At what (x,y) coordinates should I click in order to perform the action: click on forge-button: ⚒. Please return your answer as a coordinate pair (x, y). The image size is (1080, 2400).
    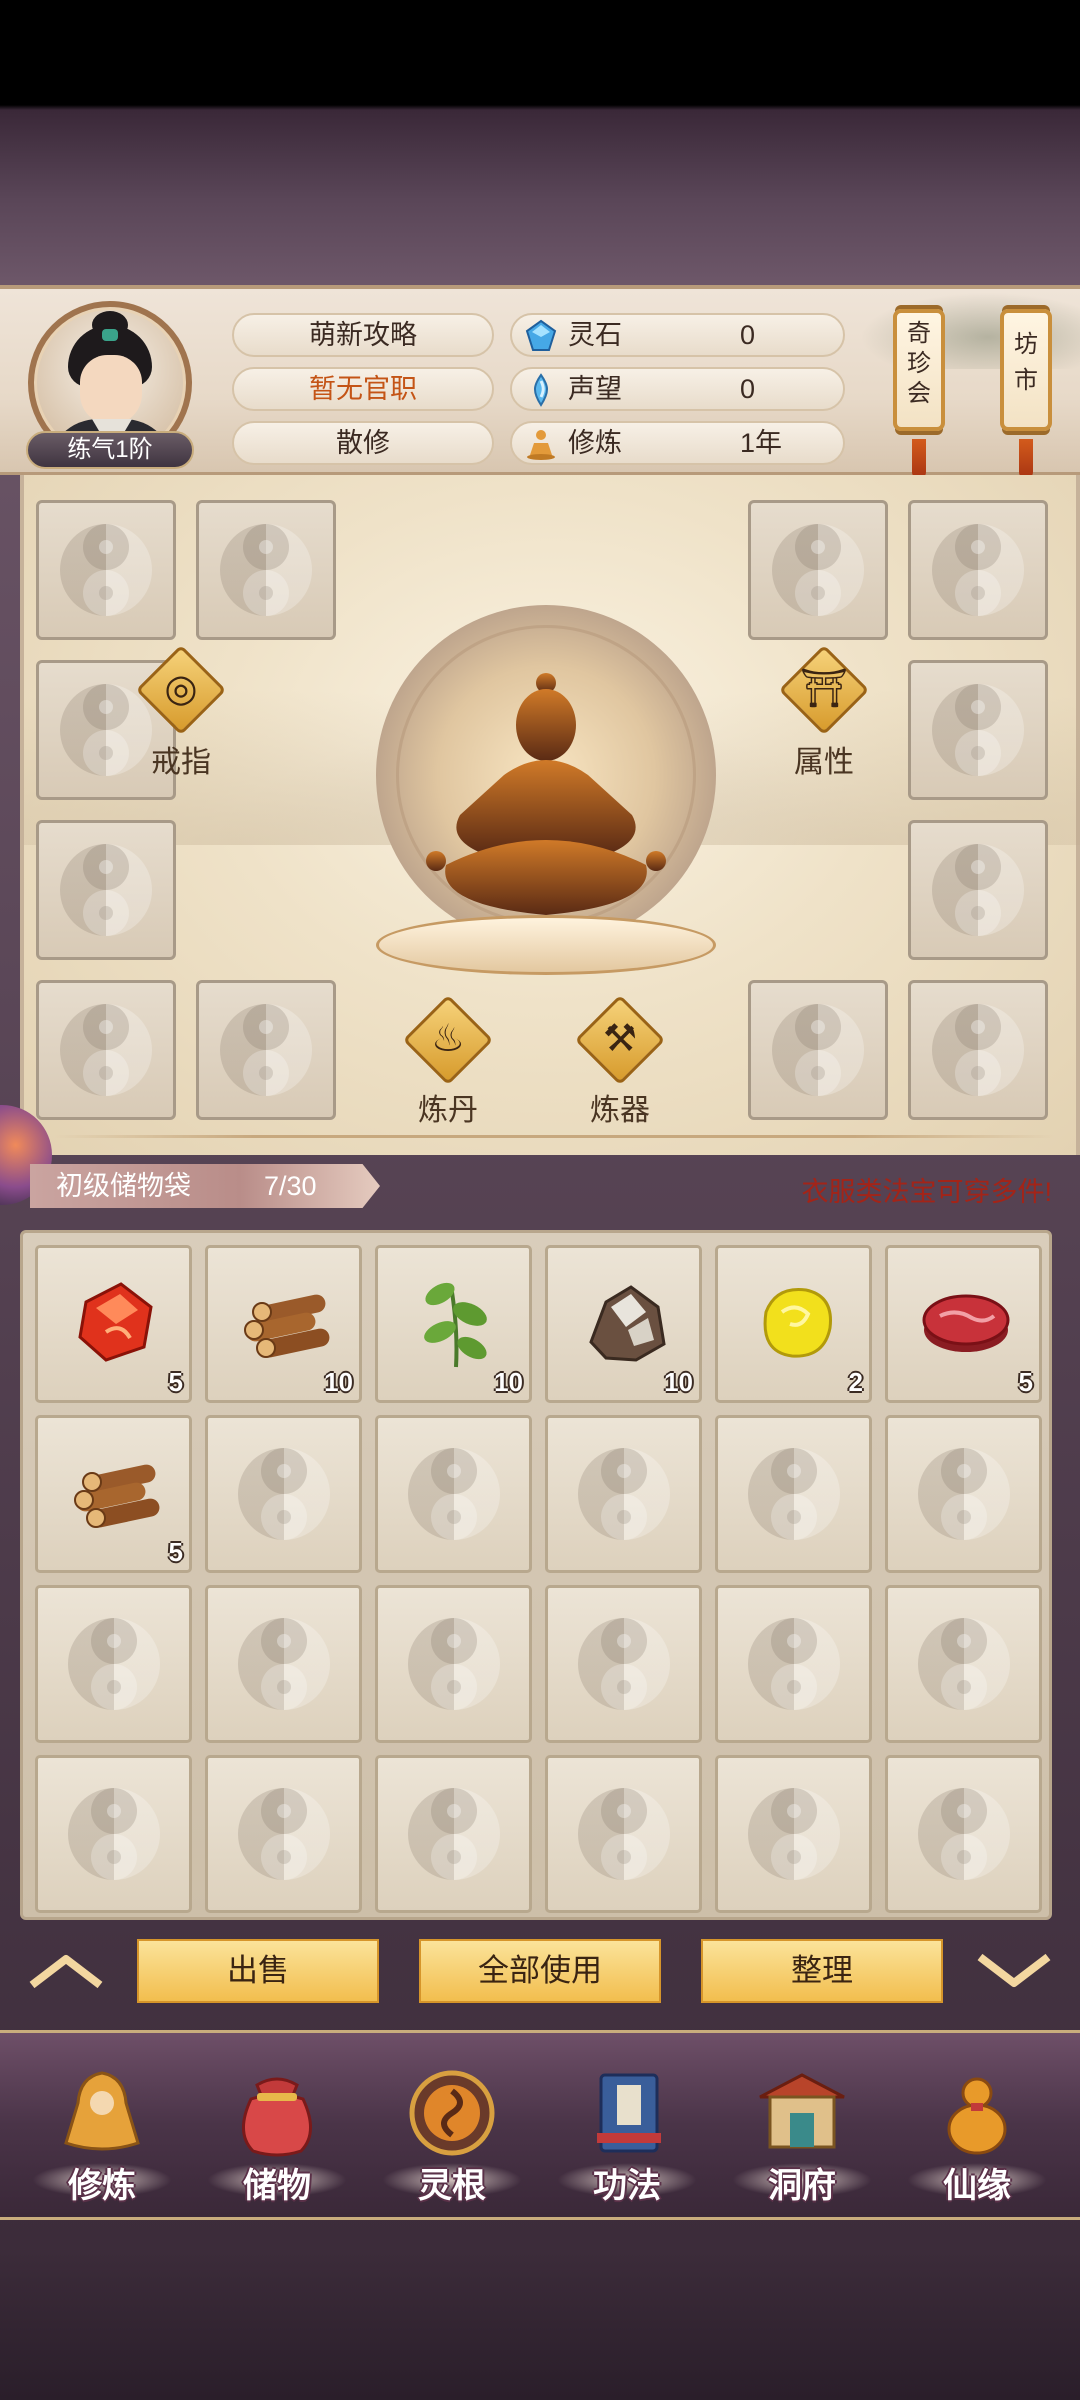
    Looking at the image, I should click on (620, 1040).